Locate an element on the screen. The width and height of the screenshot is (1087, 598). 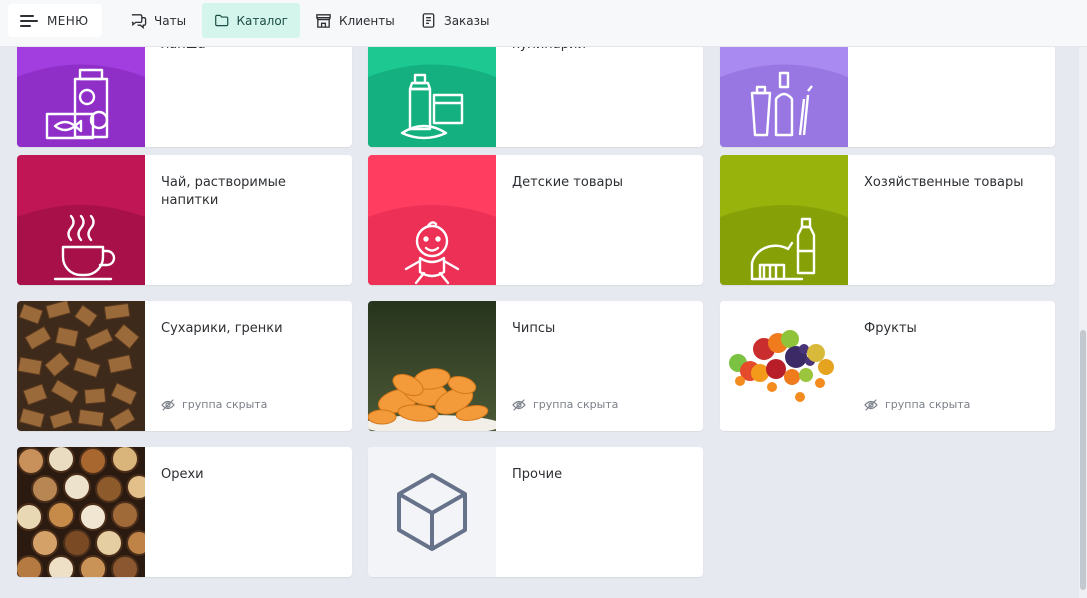
hamburger-icon is located at coordinates (29, 20).